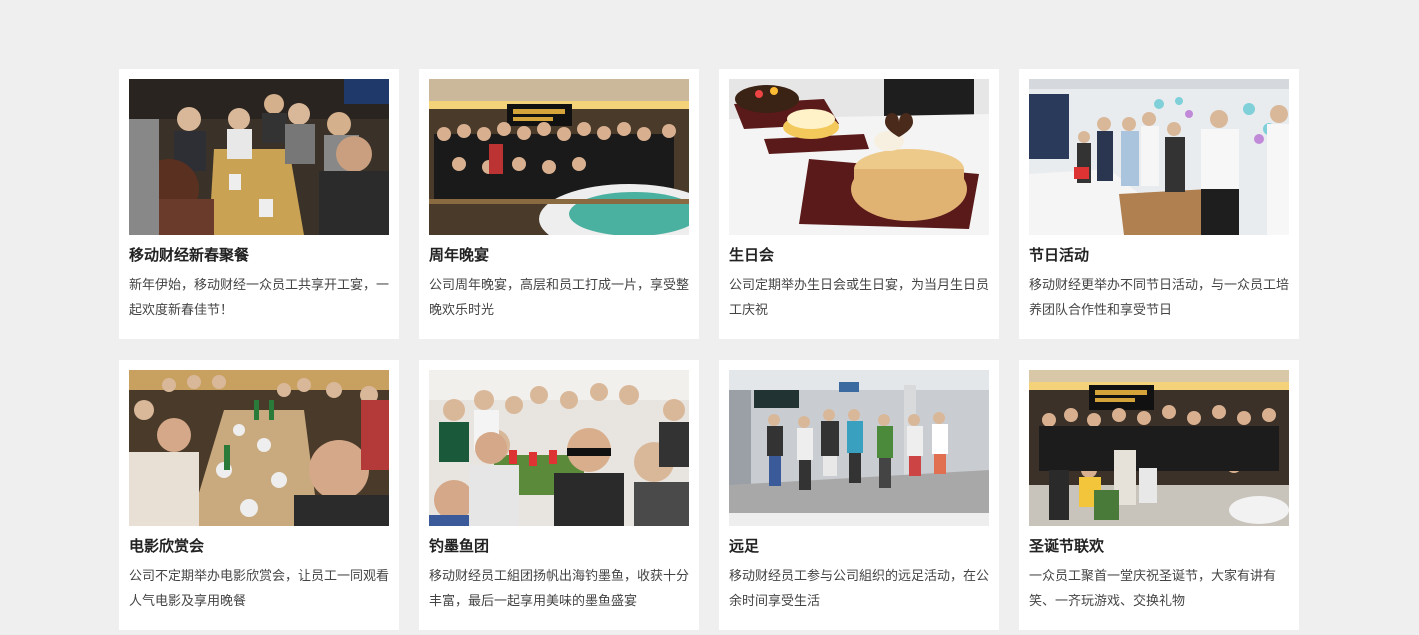 The image size is (1419, 635). What do you see at coordinates (559, 157) in the screenshot?
I see `photo-anniversary-dinner` at bounding box center [559, 157].